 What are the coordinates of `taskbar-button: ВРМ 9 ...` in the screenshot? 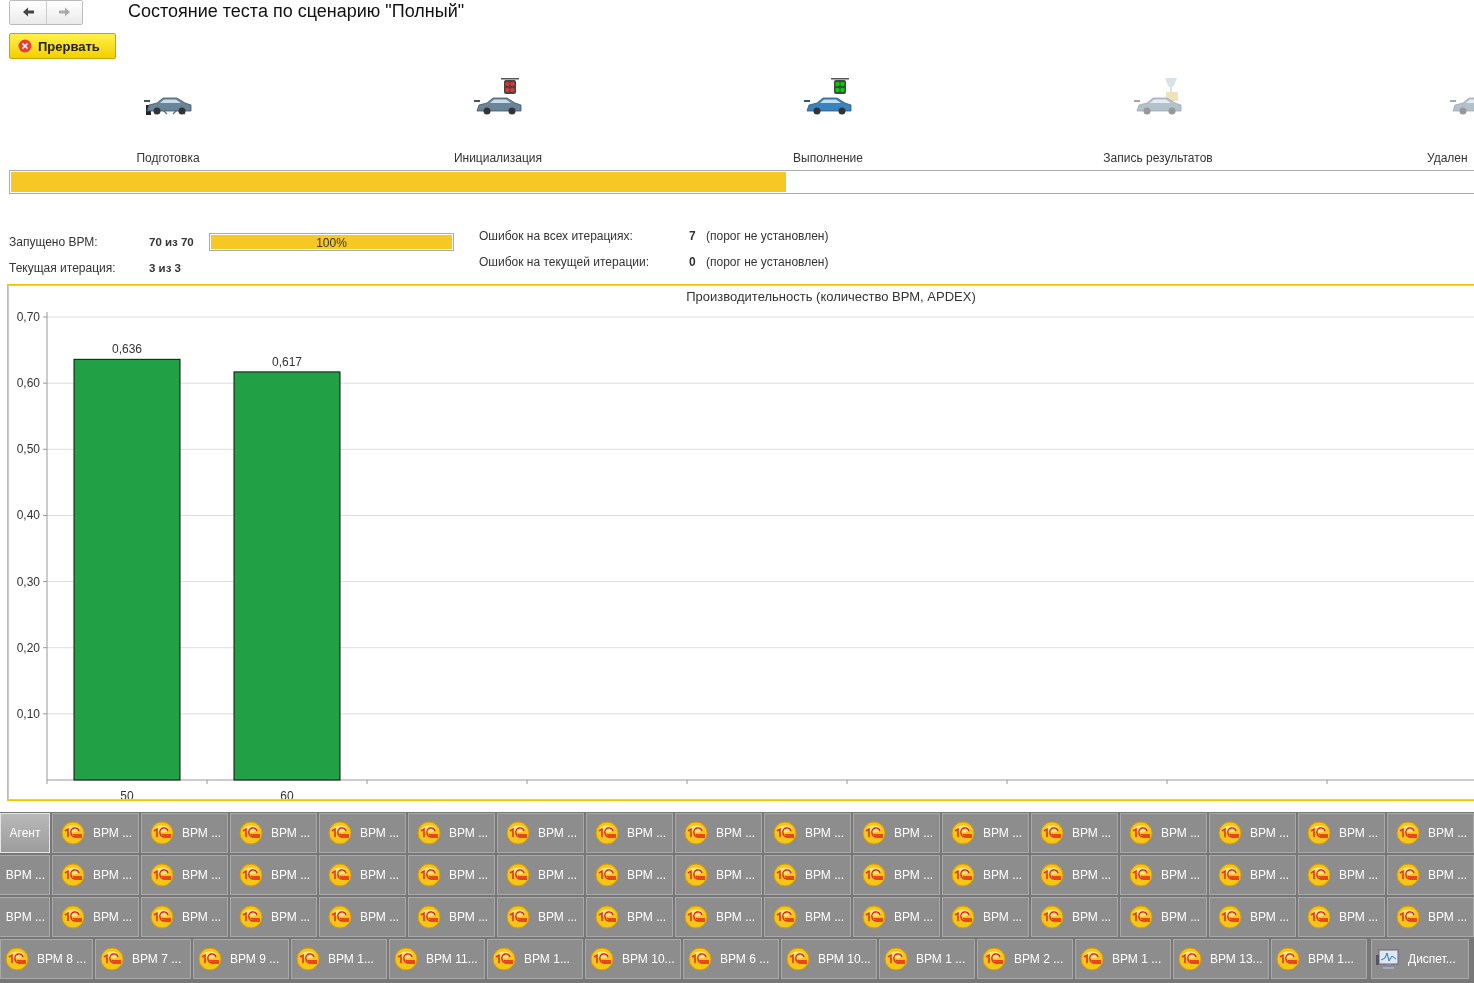 It's located at (241, 959).